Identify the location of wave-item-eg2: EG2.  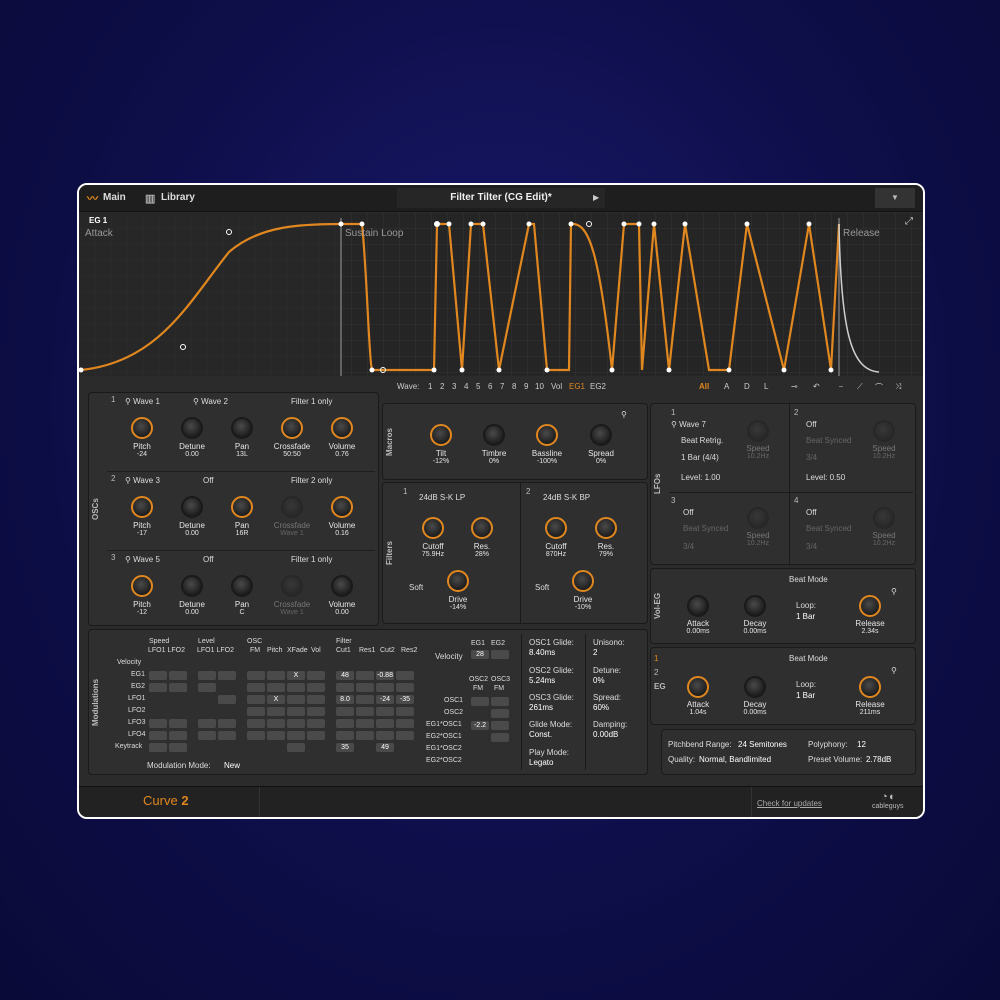
(598, 386).